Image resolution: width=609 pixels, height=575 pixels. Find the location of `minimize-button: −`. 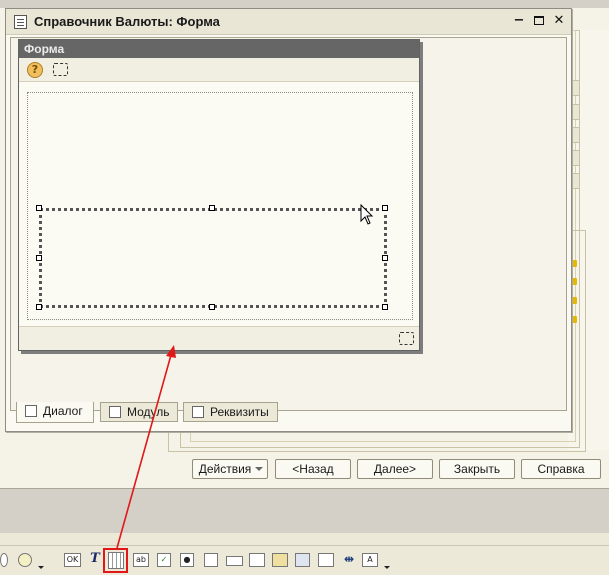

minimize-button: − is located at coordinates (519, 21).